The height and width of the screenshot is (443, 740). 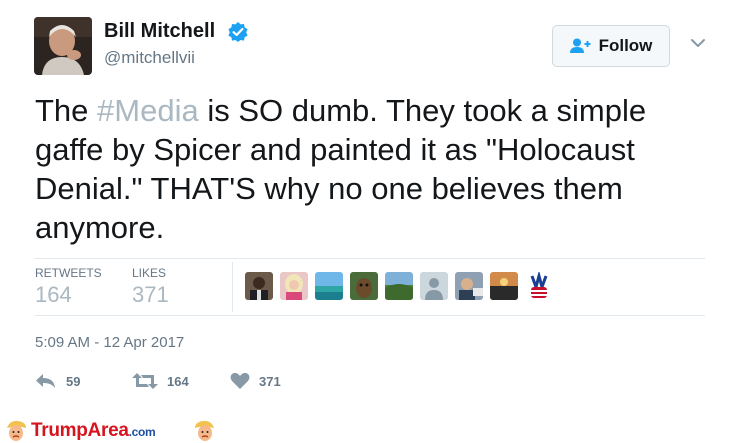 What do you see at coordinates (150, 295) in the screenshot?
I see `likes-count: 371` at bounding box center [150, 295].